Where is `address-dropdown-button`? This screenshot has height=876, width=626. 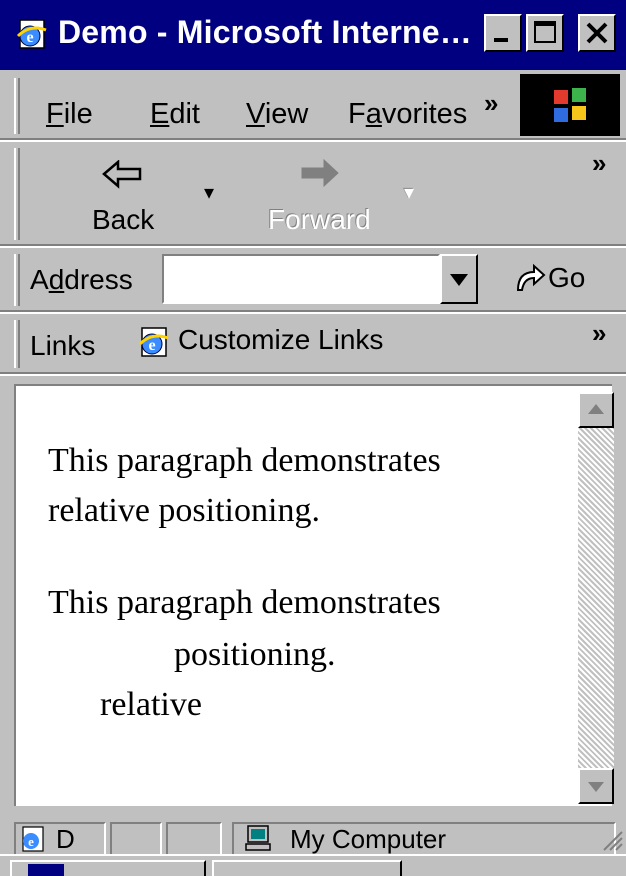
address-dropdown-button is located at coordinates (459, 279).